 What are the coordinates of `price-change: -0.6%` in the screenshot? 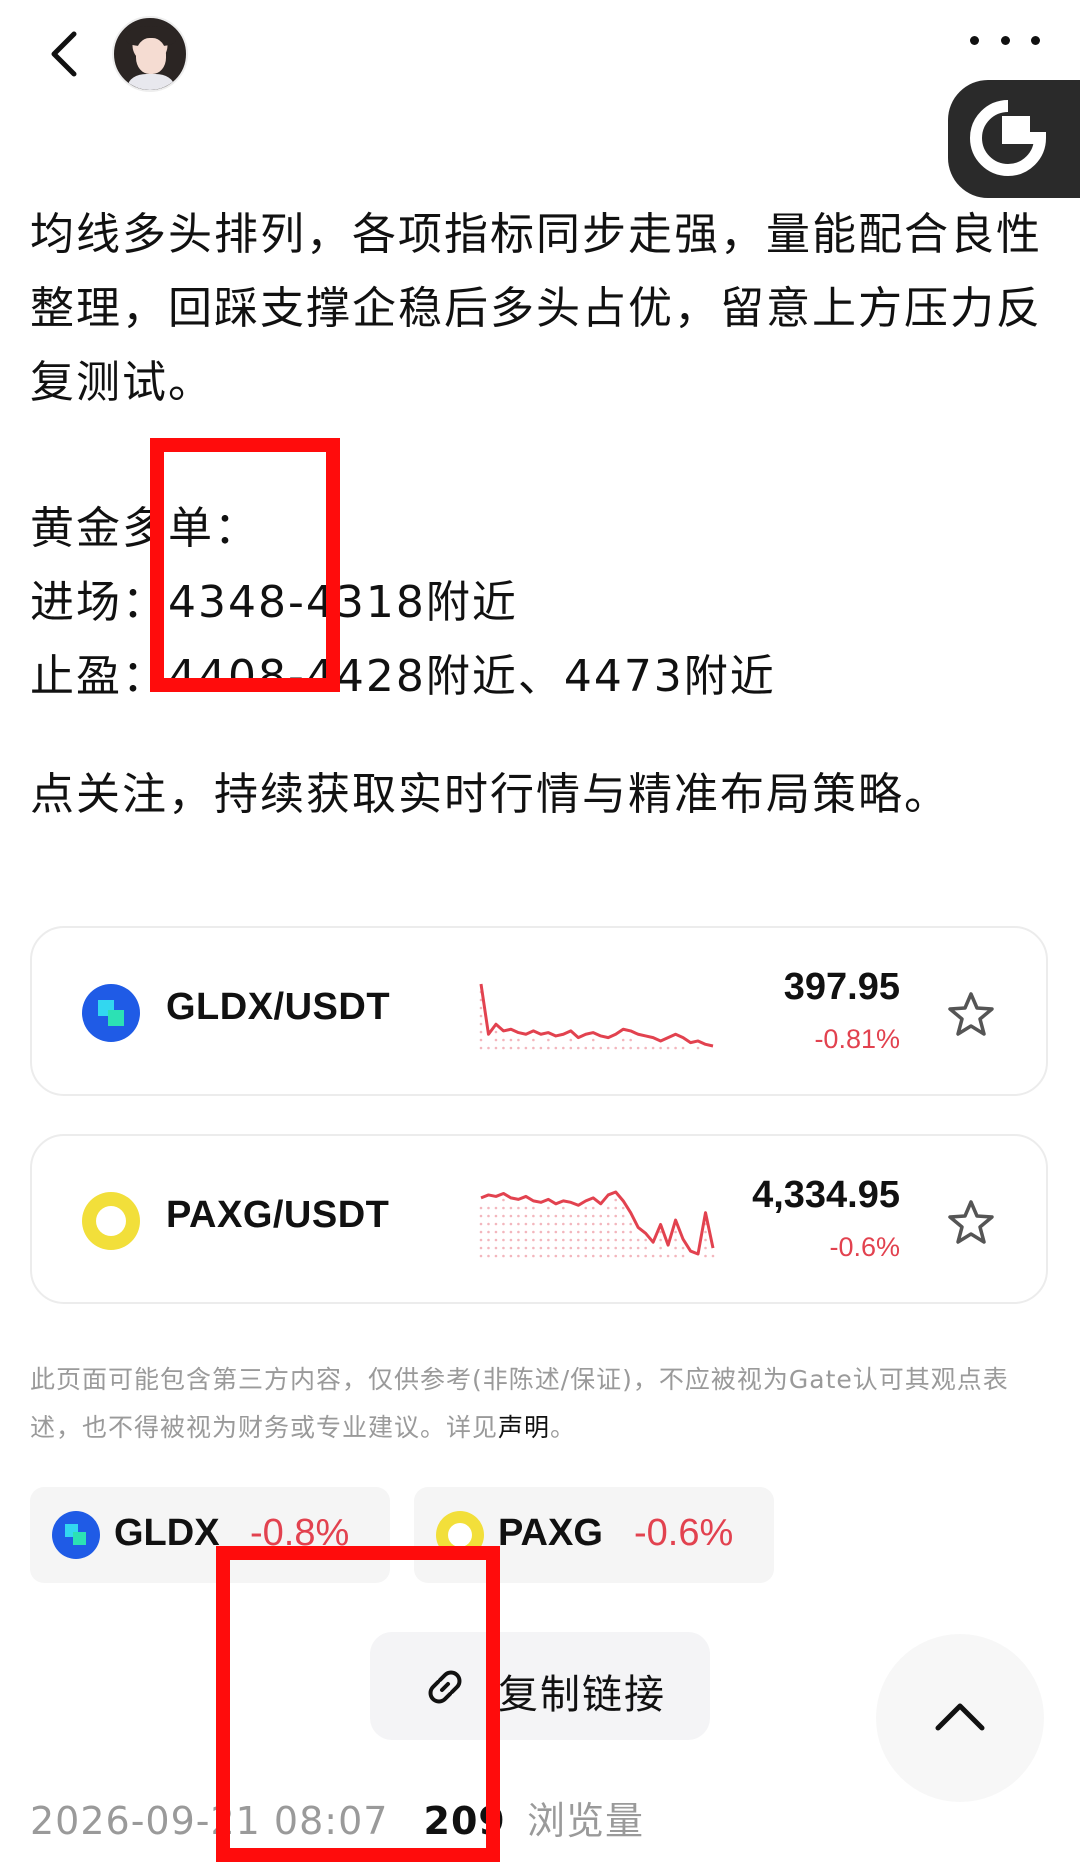 It's located at (864, 1247).